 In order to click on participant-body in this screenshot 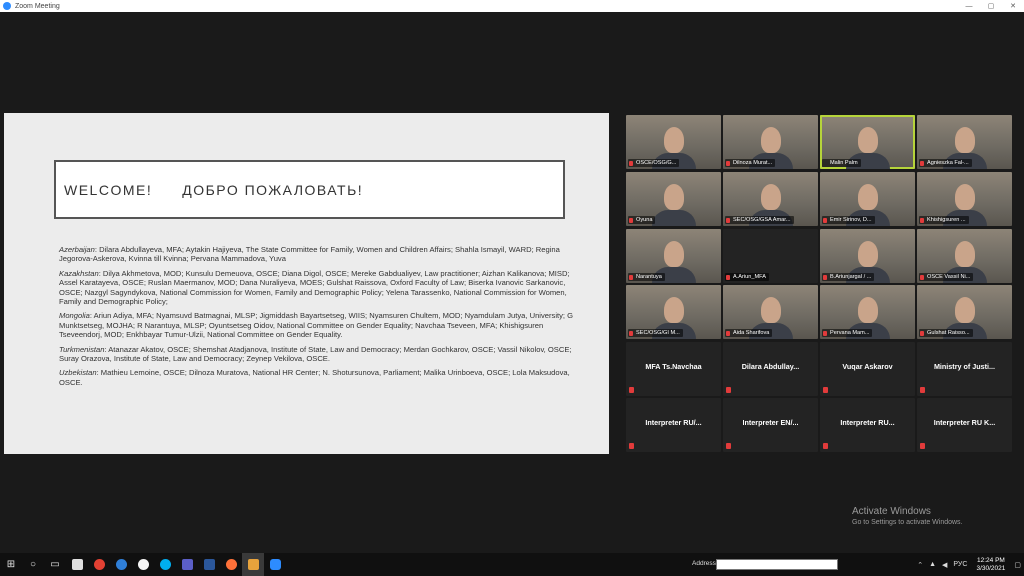, I will do `click(673, 218)`.